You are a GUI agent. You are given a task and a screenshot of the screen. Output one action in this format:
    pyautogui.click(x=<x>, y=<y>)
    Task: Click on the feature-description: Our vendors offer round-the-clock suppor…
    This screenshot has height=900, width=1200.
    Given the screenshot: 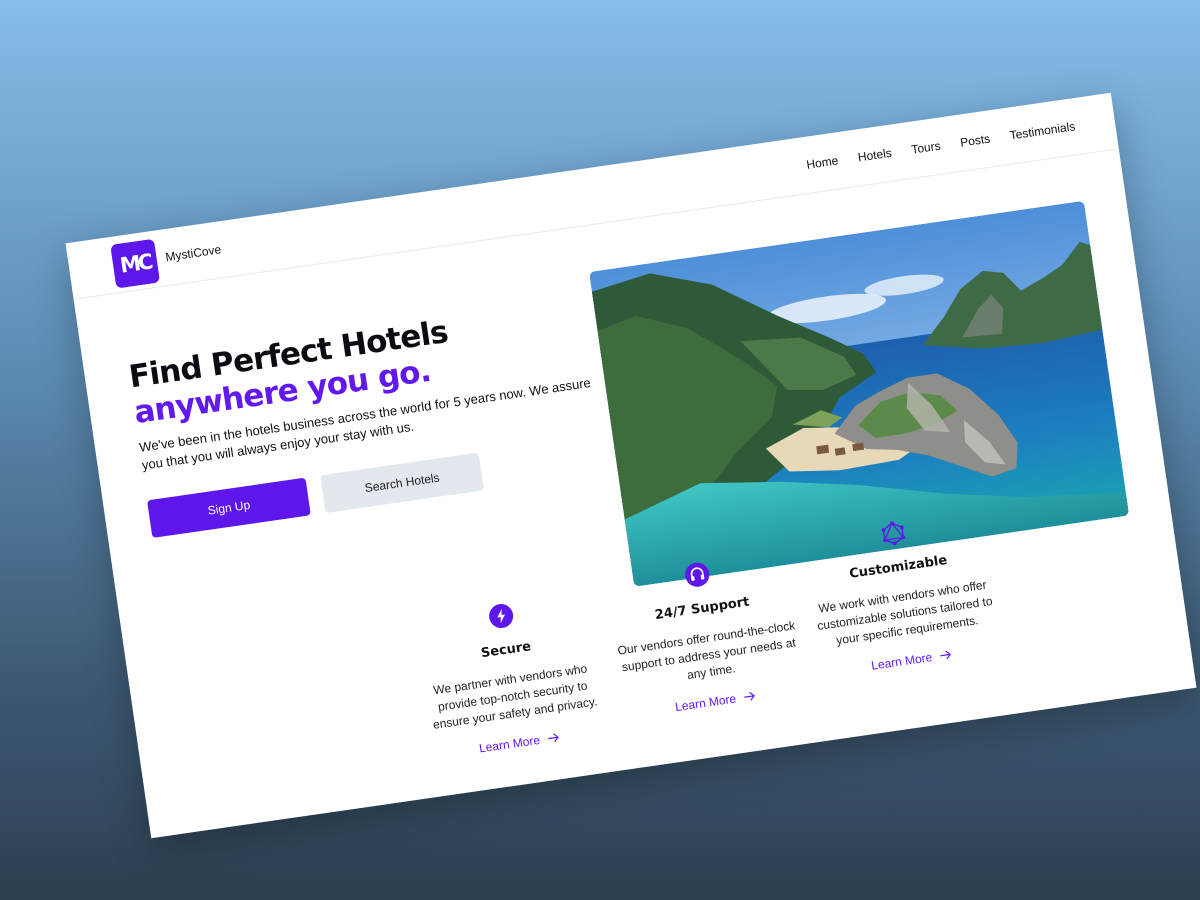 What is the action you would take?
    pyautogui.click(x=706, y=650)
    